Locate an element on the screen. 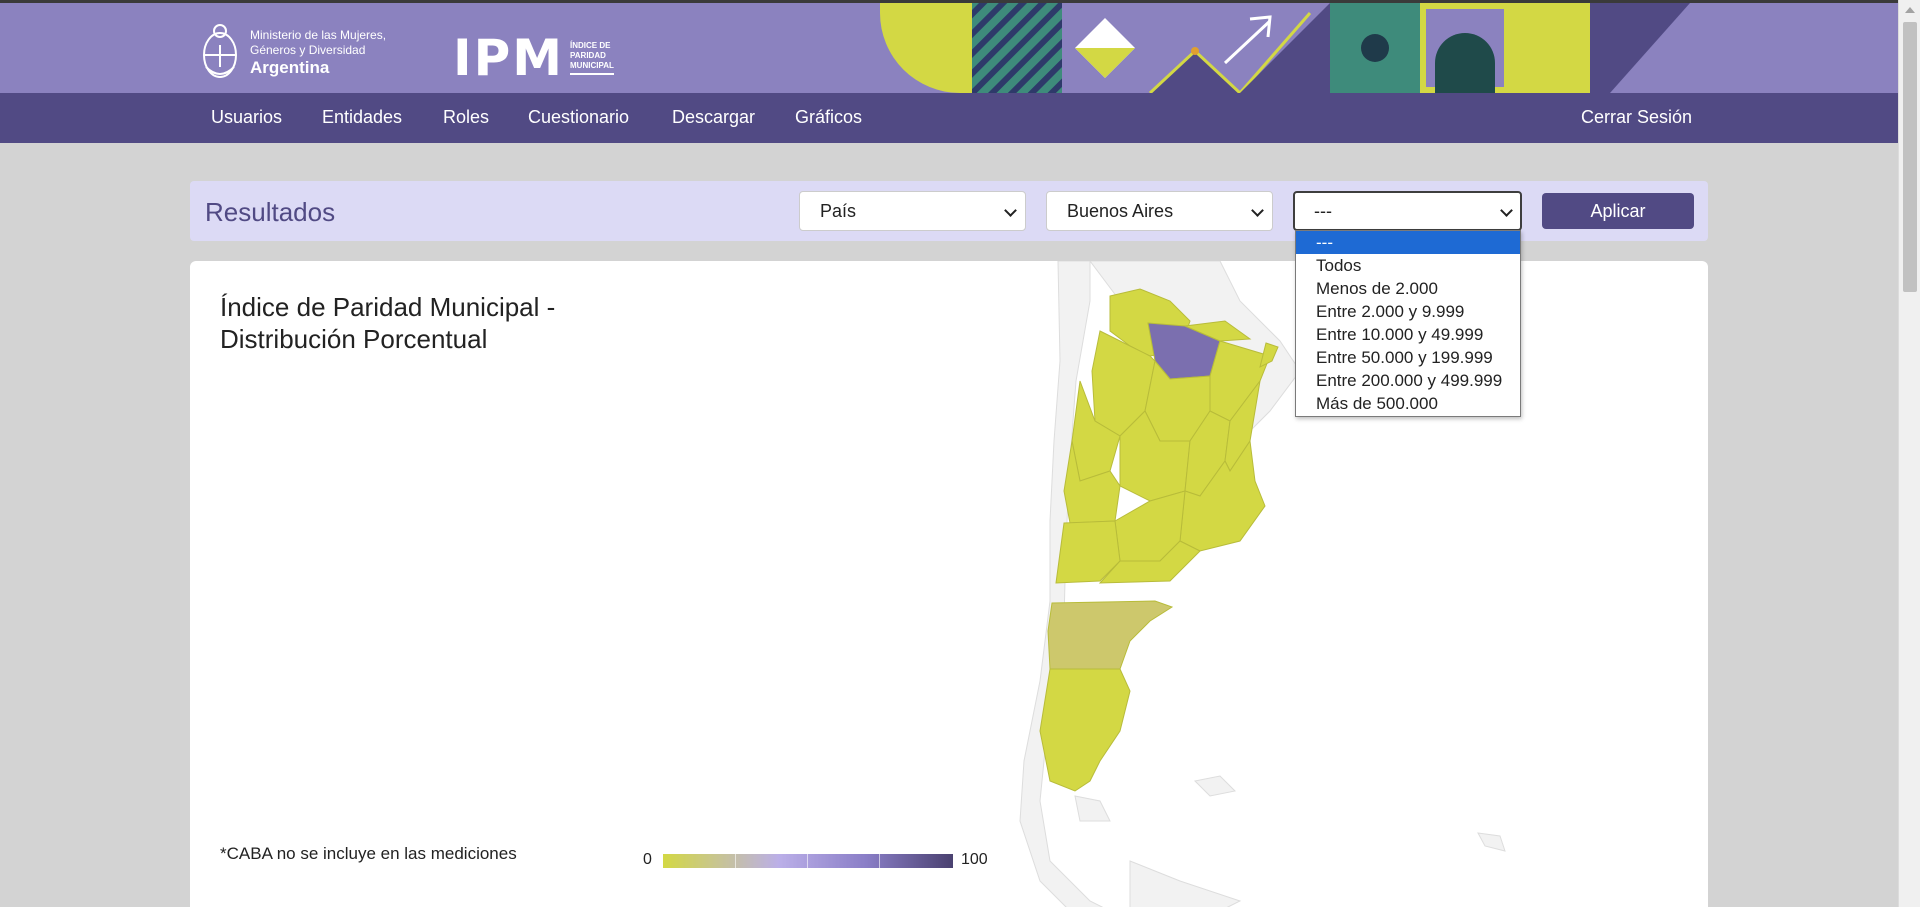  caba-note: *CABA no se incluye en las mediciones is located at coordinates (368, 853).